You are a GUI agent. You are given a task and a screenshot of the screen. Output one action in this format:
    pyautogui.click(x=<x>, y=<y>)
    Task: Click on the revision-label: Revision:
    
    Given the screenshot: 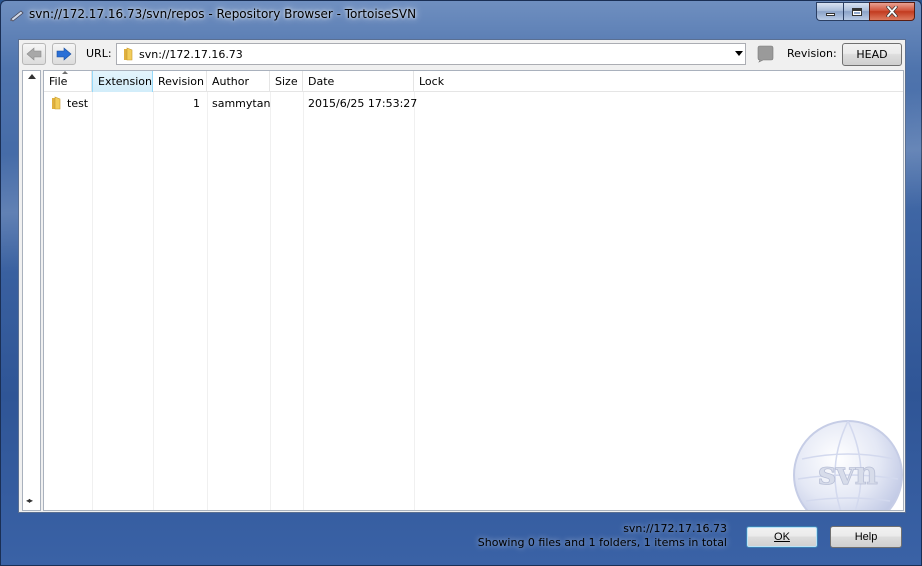 What is the action you would take?
    pyautogui.click(x=812, y=53)
    